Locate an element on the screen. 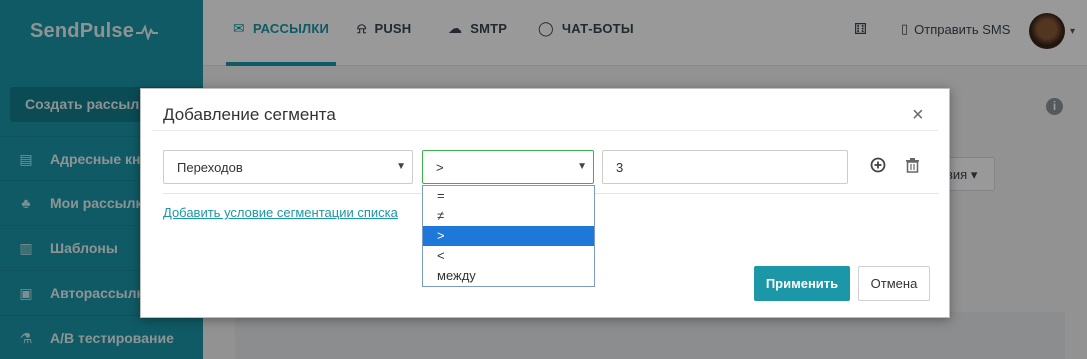  add-condition-icon is located at coordinates (878, 167).